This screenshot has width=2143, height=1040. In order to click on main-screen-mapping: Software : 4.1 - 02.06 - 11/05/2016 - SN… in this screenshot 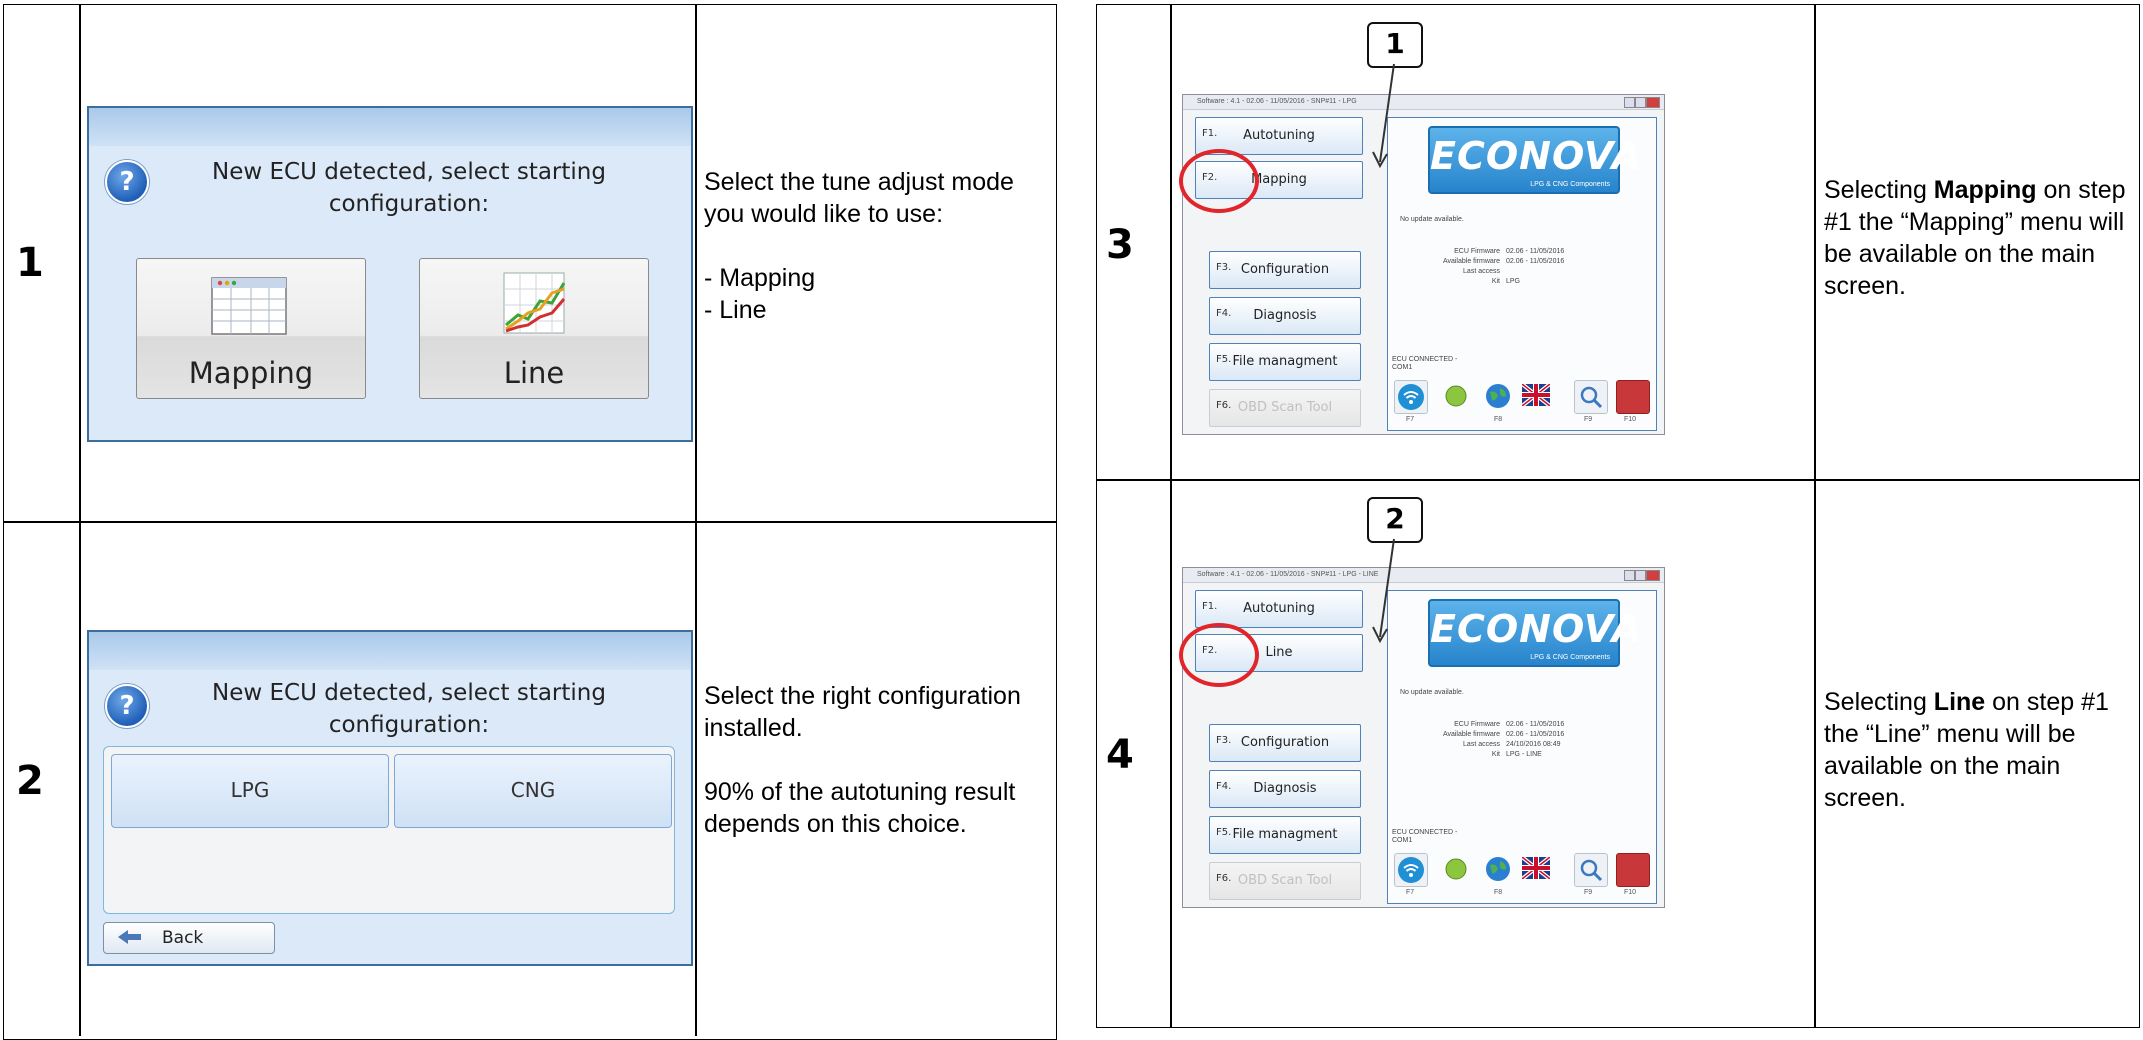, I will do `click(1423, 264)`.